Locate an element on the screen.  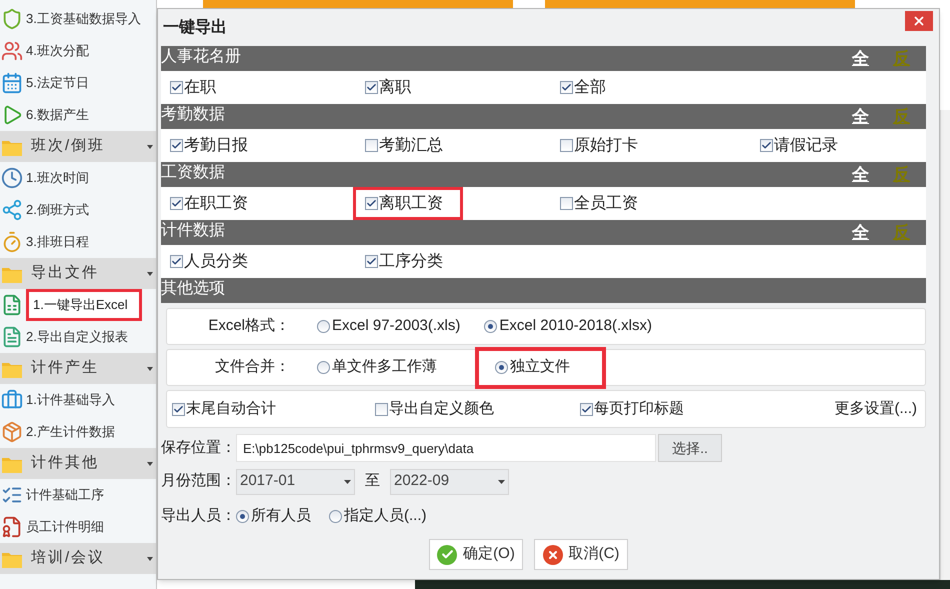
stopwatch-icon is located at coordinates (12, 242).